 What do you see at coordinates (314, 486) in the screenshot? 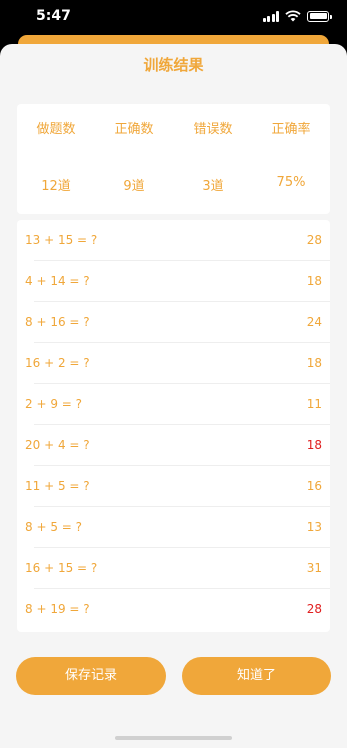
I see `answer-text: 16` at bounding box center [314, 486].